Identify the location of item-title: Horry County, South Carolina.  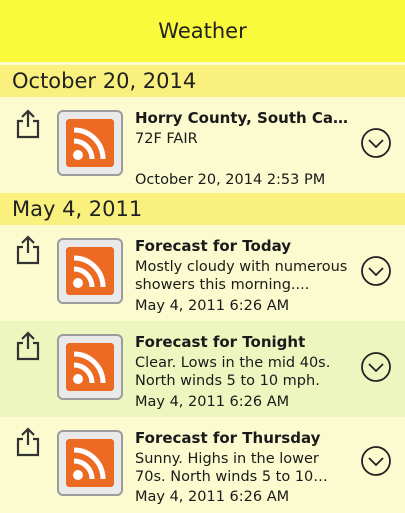
(244, 118).